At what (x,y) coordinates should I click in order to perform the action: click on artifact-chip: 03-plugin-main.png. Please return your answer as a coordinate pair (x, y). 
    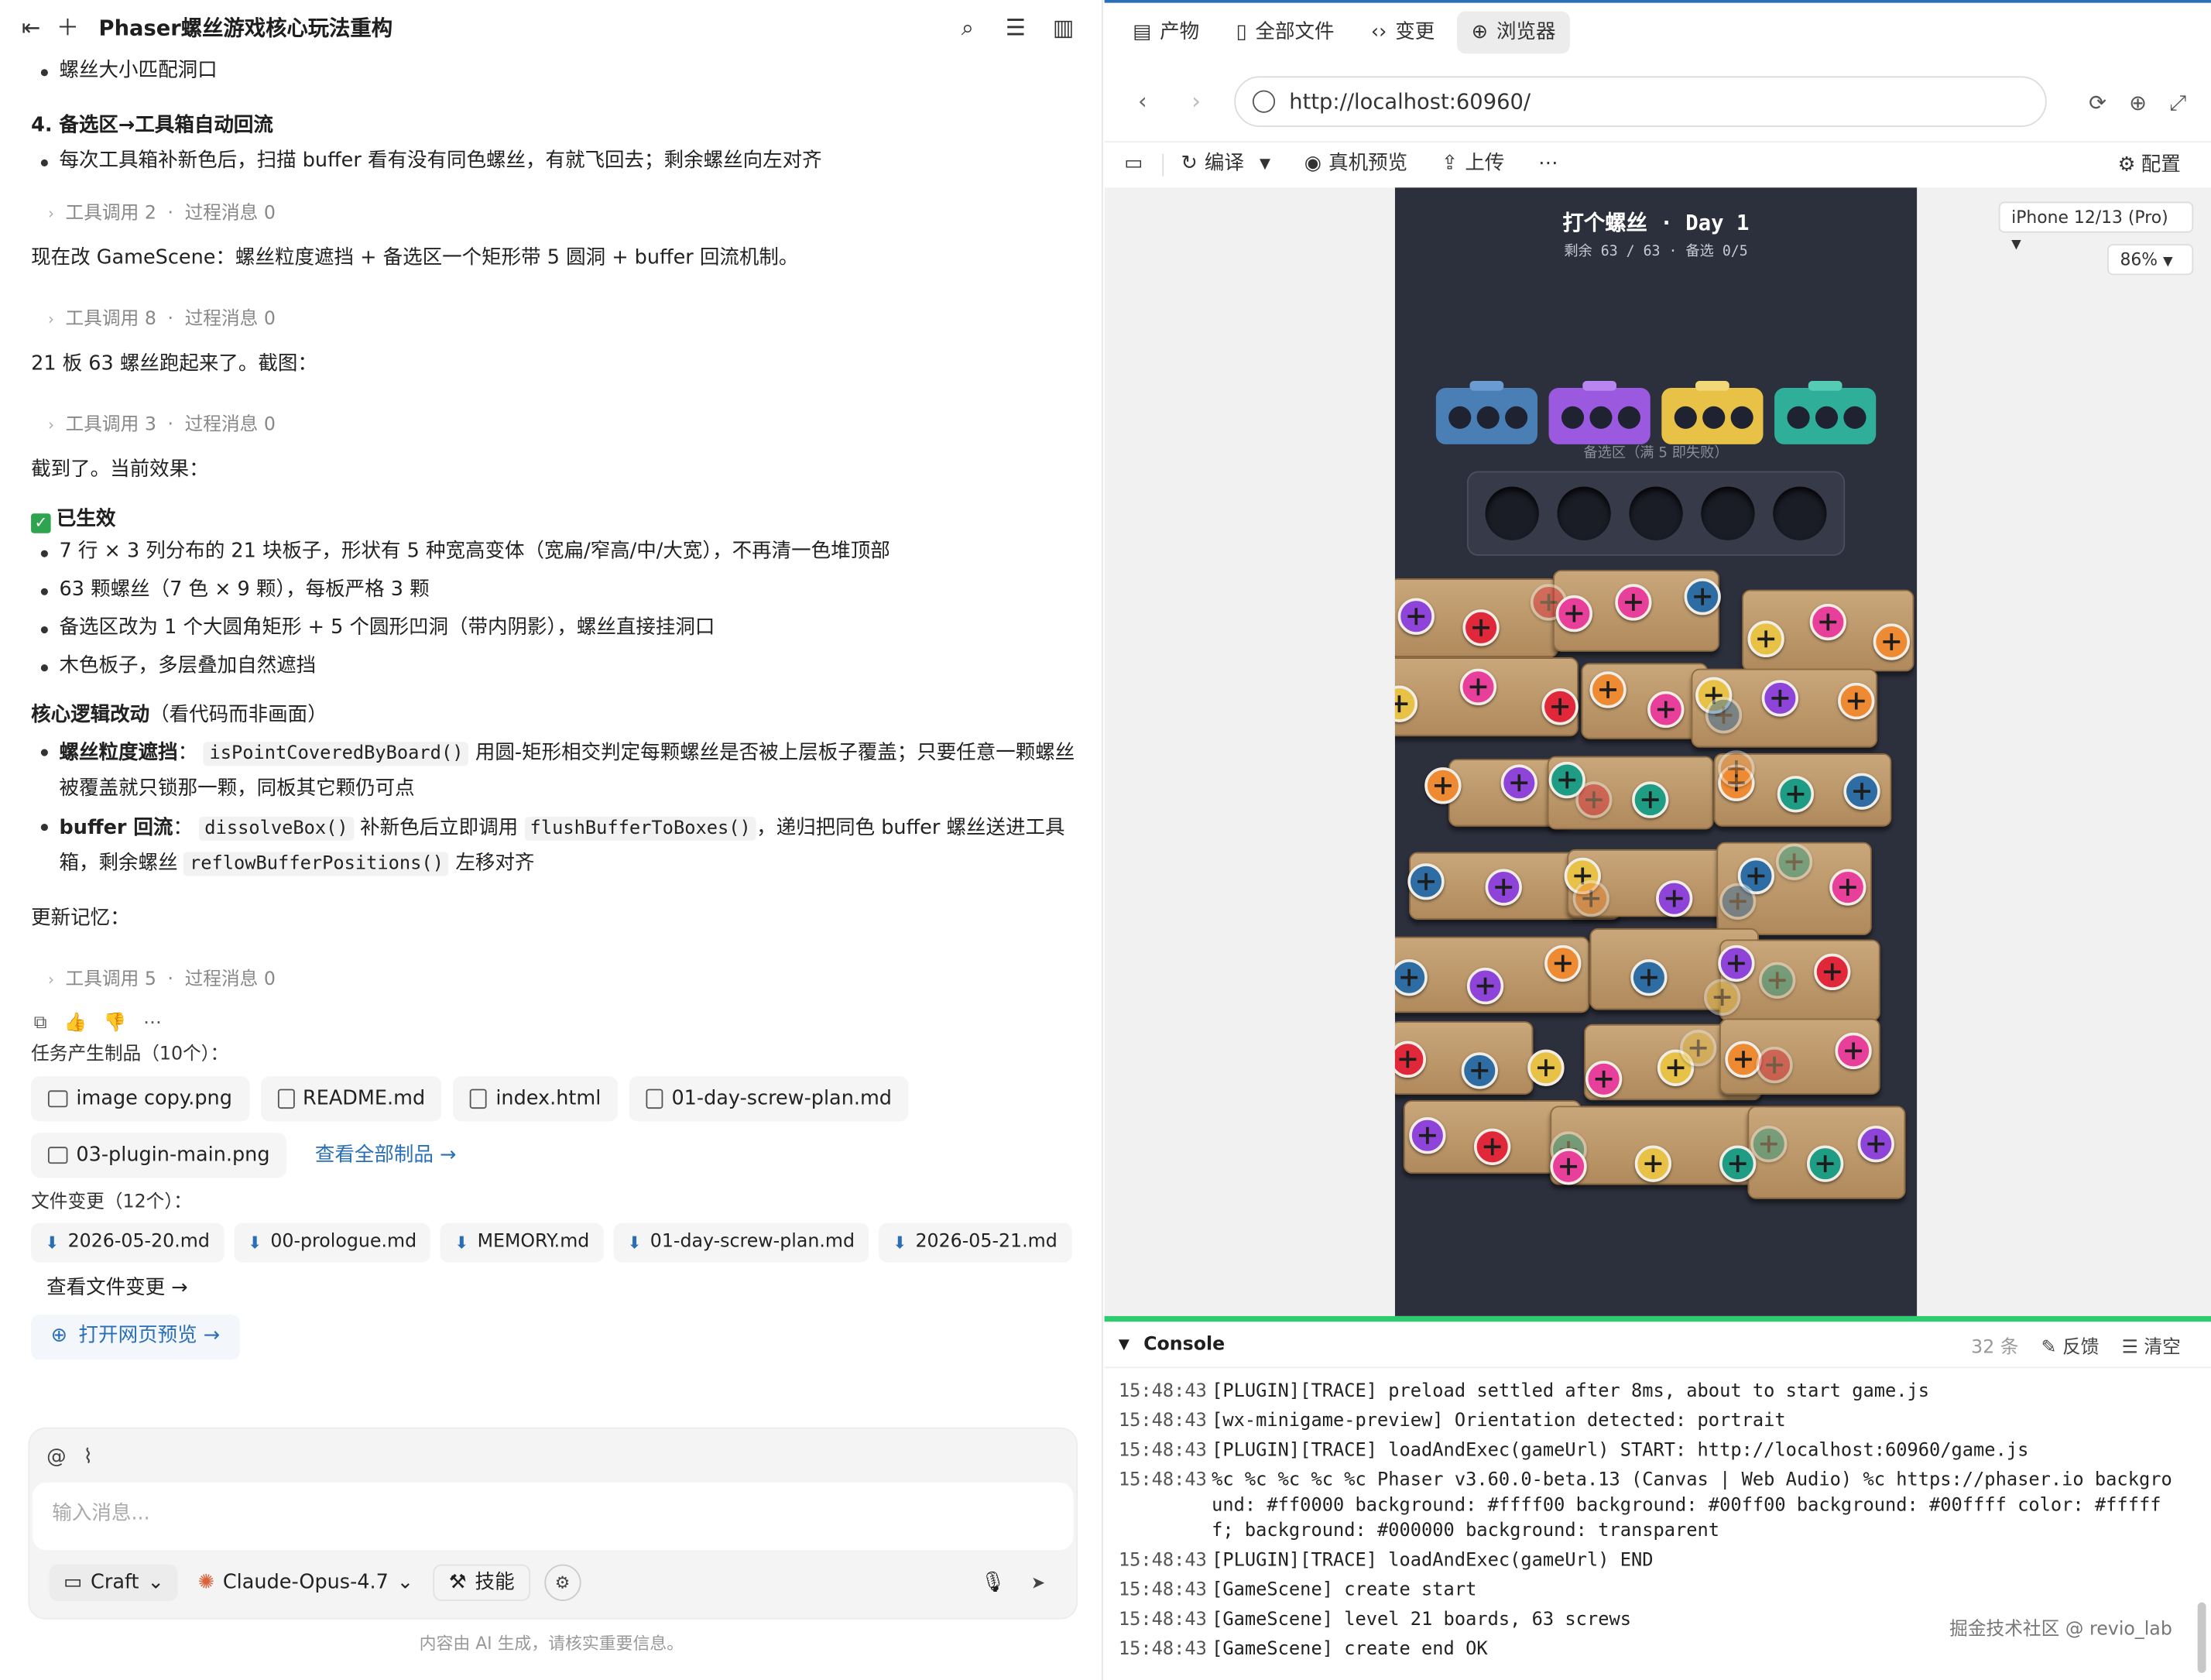
    Looking at the image, I should click on (159, 1155).